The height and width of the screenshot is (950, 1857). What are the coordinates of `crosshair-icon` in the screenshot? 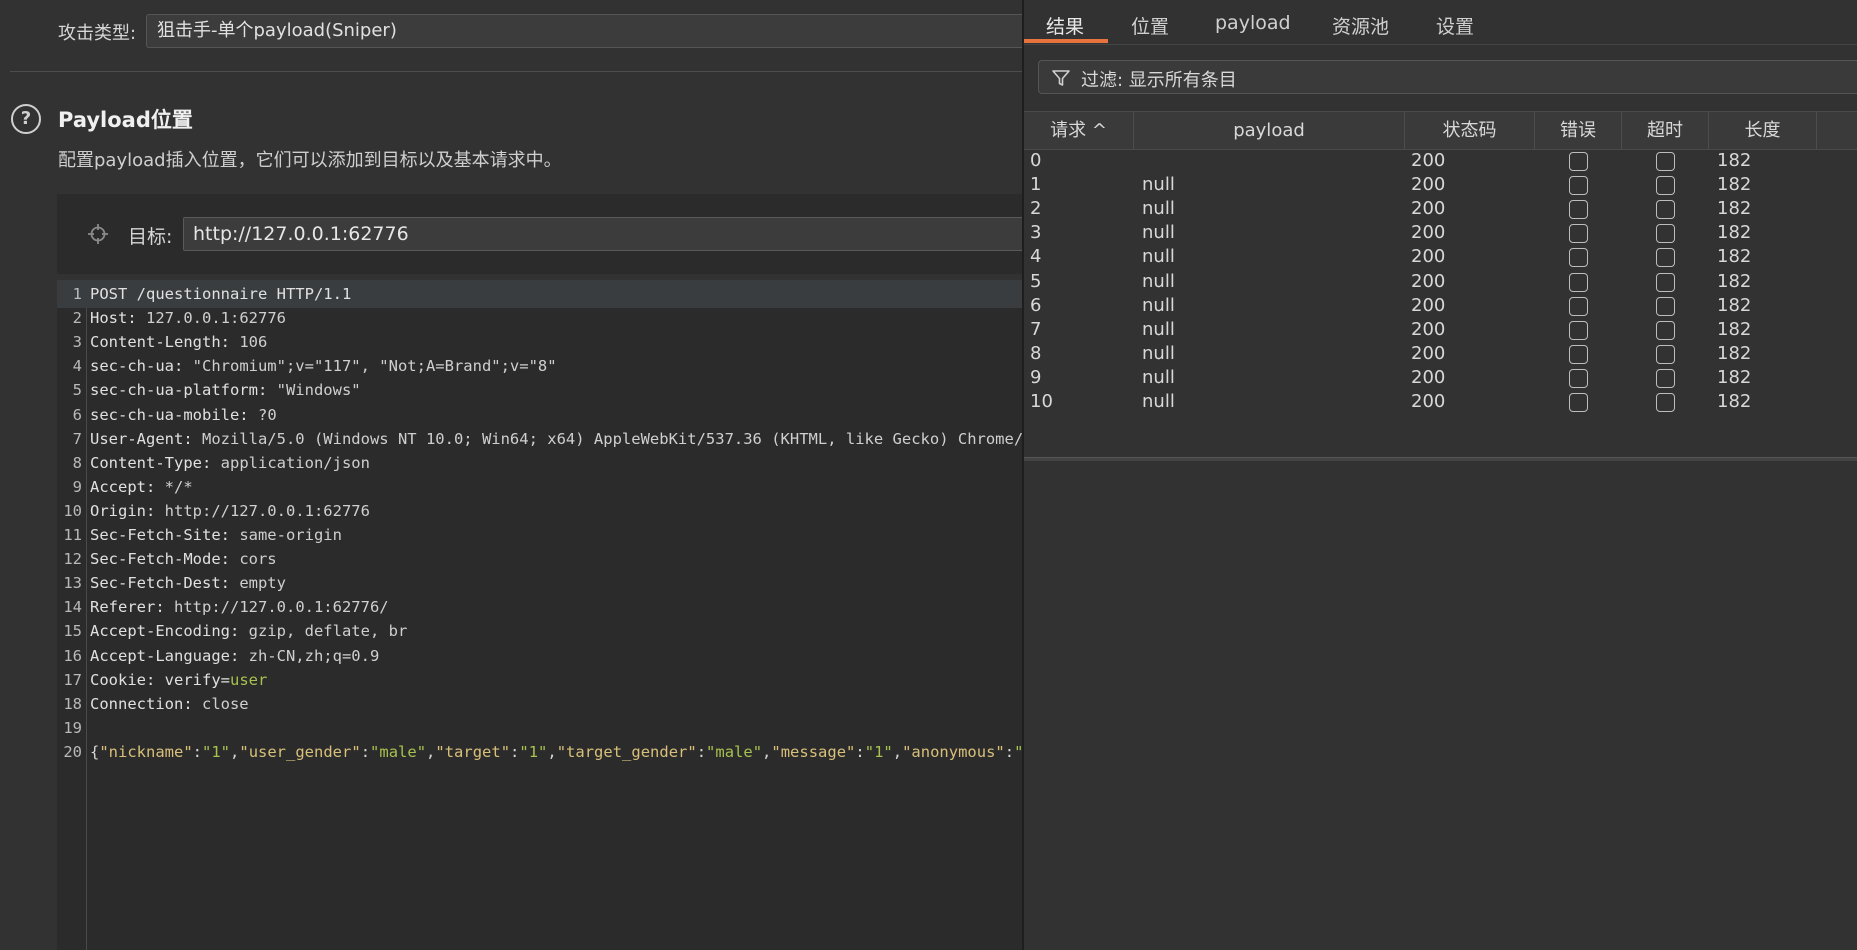 It's located at (98, 234).